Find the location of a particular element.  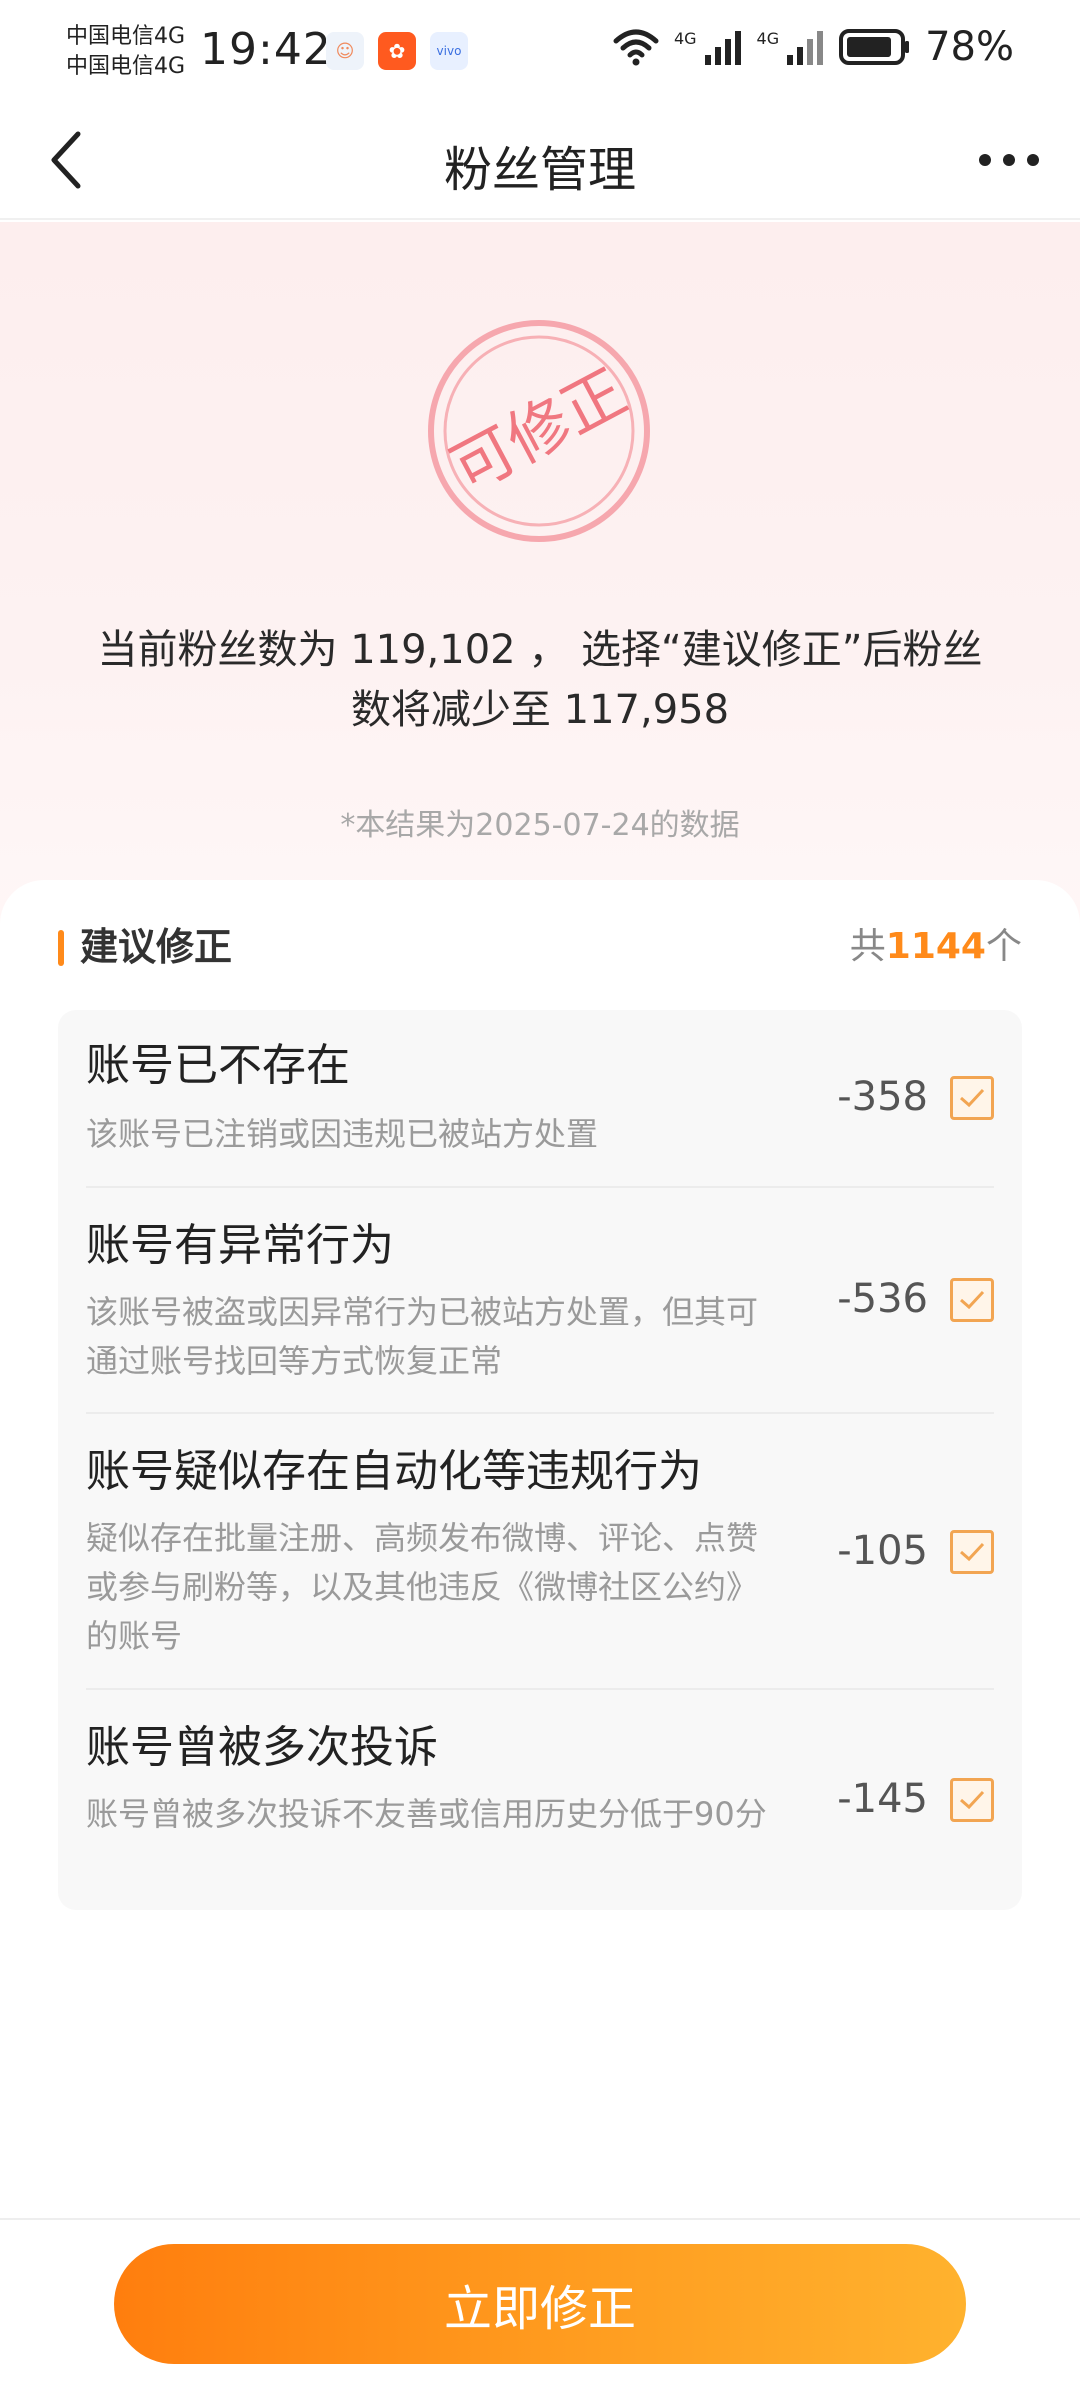

status-bar: 中国电信4G 中国电信4G 19:42 ☺ ✿ vivo 4G 4G 78% is located at coordinates (540, 50).